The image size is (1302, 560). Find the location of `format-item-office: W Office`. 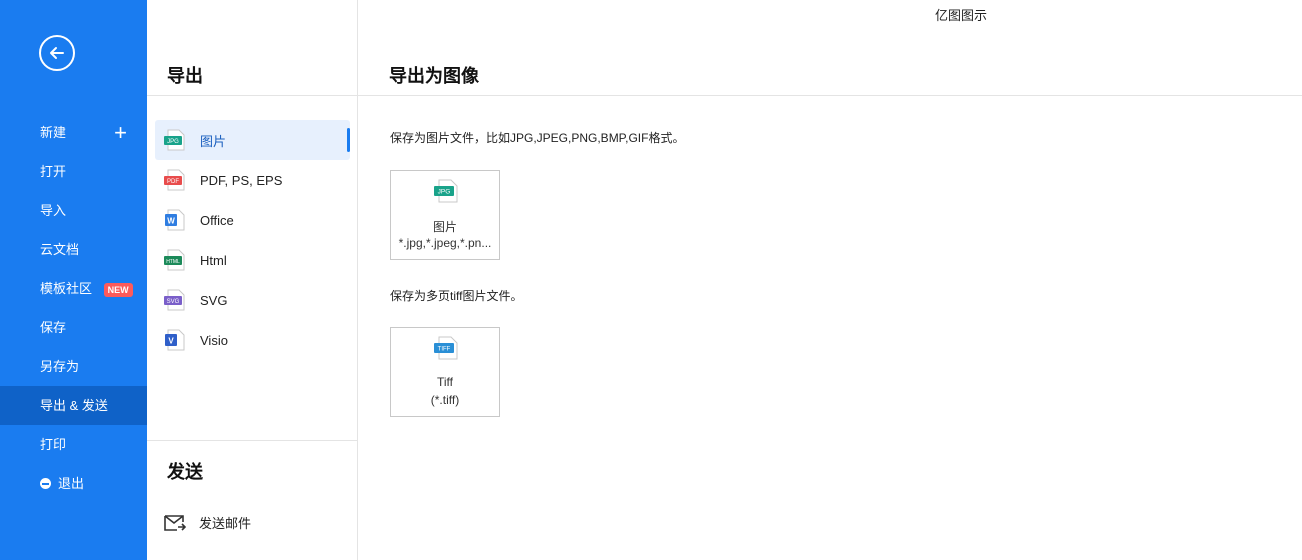

format-item-office: W Office is located at coordinates (252, 220).